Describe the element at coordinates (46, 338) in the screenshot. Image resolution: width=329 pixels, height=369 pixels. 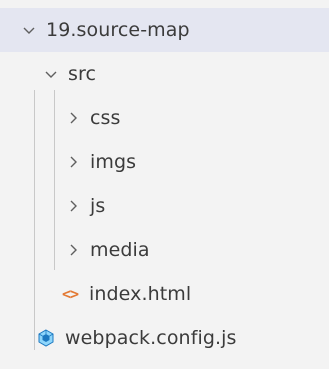
I see `webpack-icon` at that location.